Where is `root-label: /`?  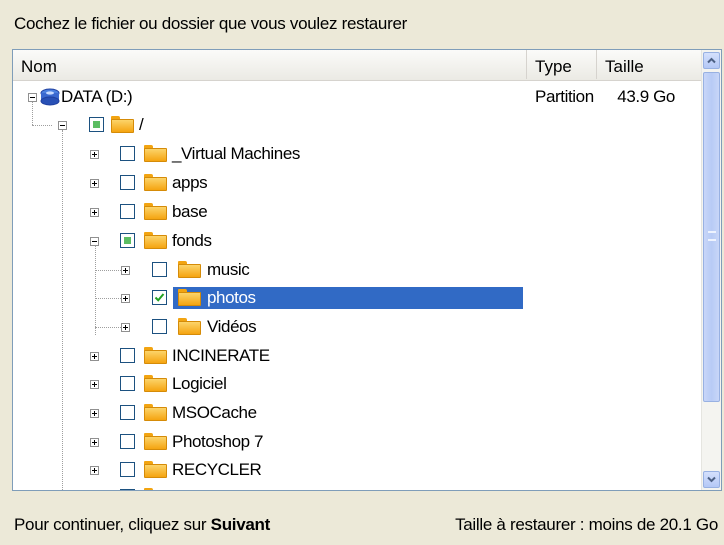 root-label: / is located at coordinates (141, 124).